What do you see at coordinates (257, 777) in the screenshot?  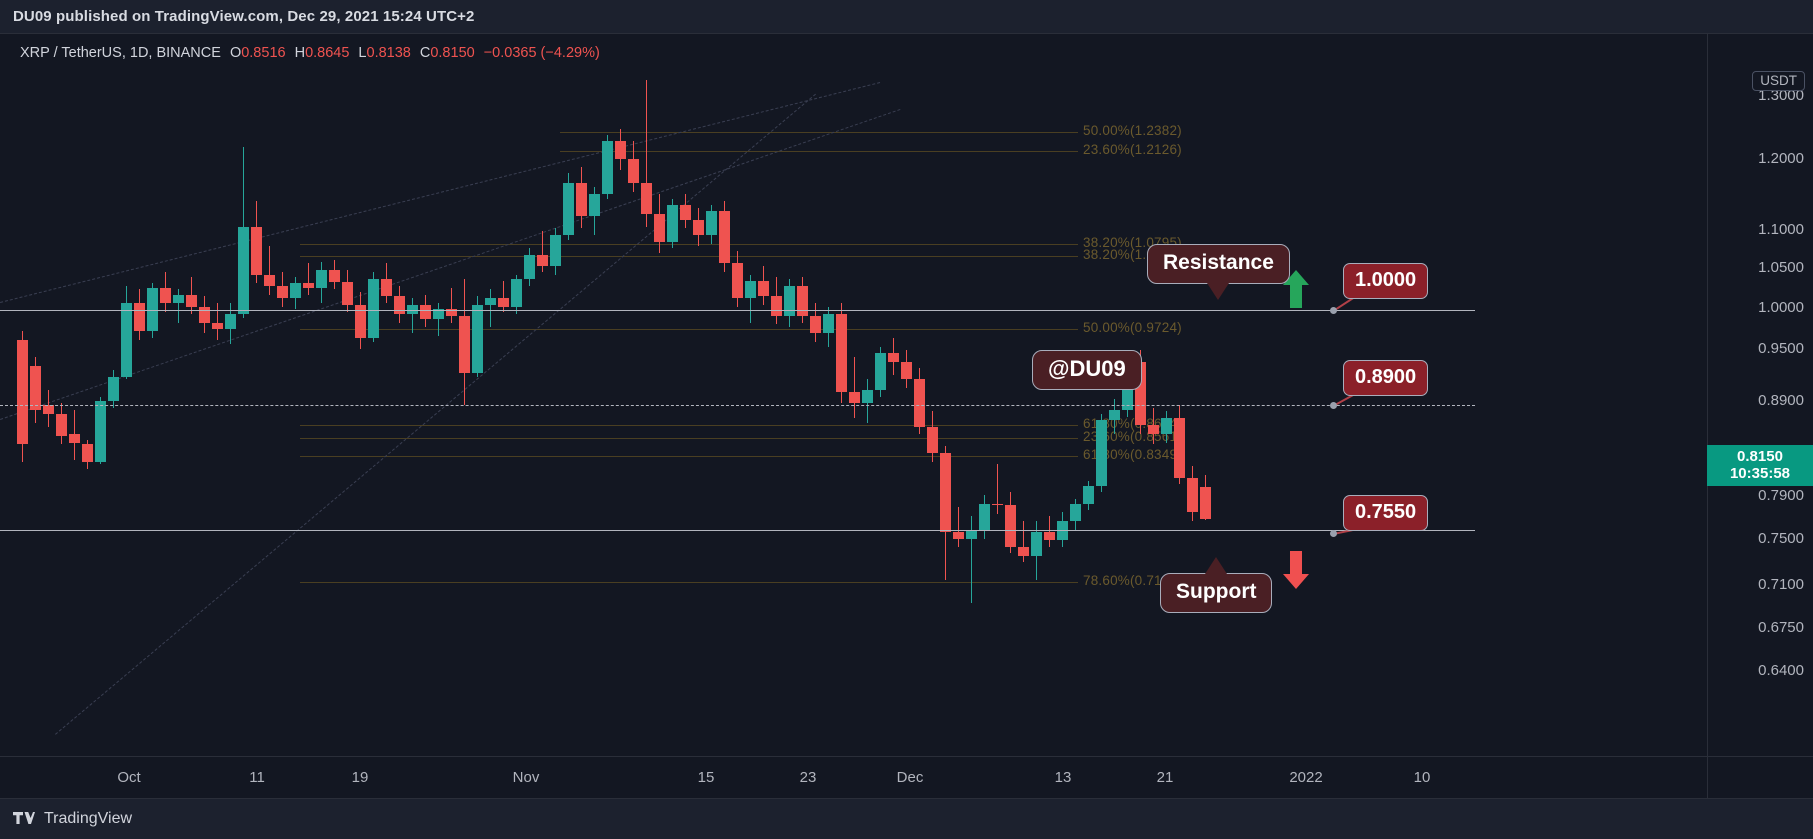 I see `time-tick-label: 11` at bounding box center [257, 777].